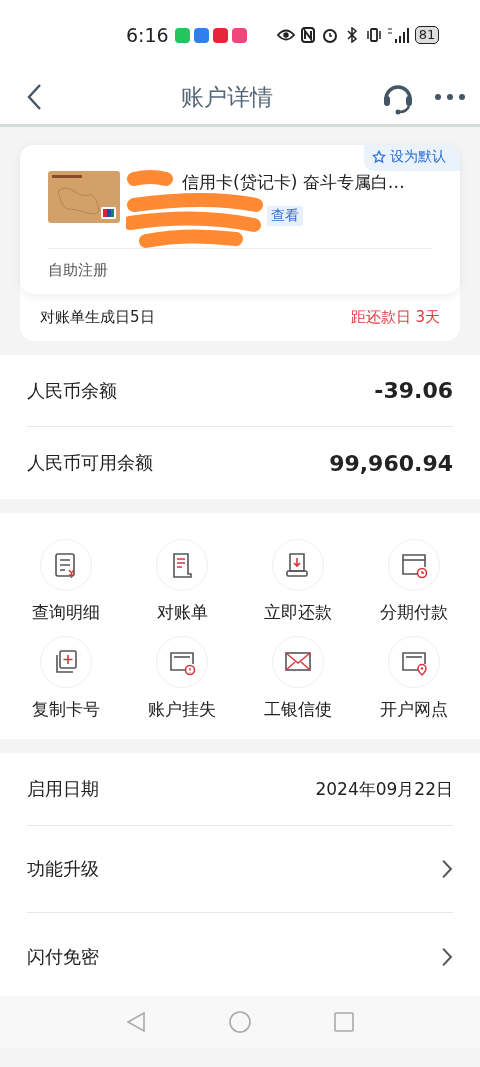 The height and width of the screenshot is (1067, 480). I want to click on action-button: 复制卡号, so click(66, 680).